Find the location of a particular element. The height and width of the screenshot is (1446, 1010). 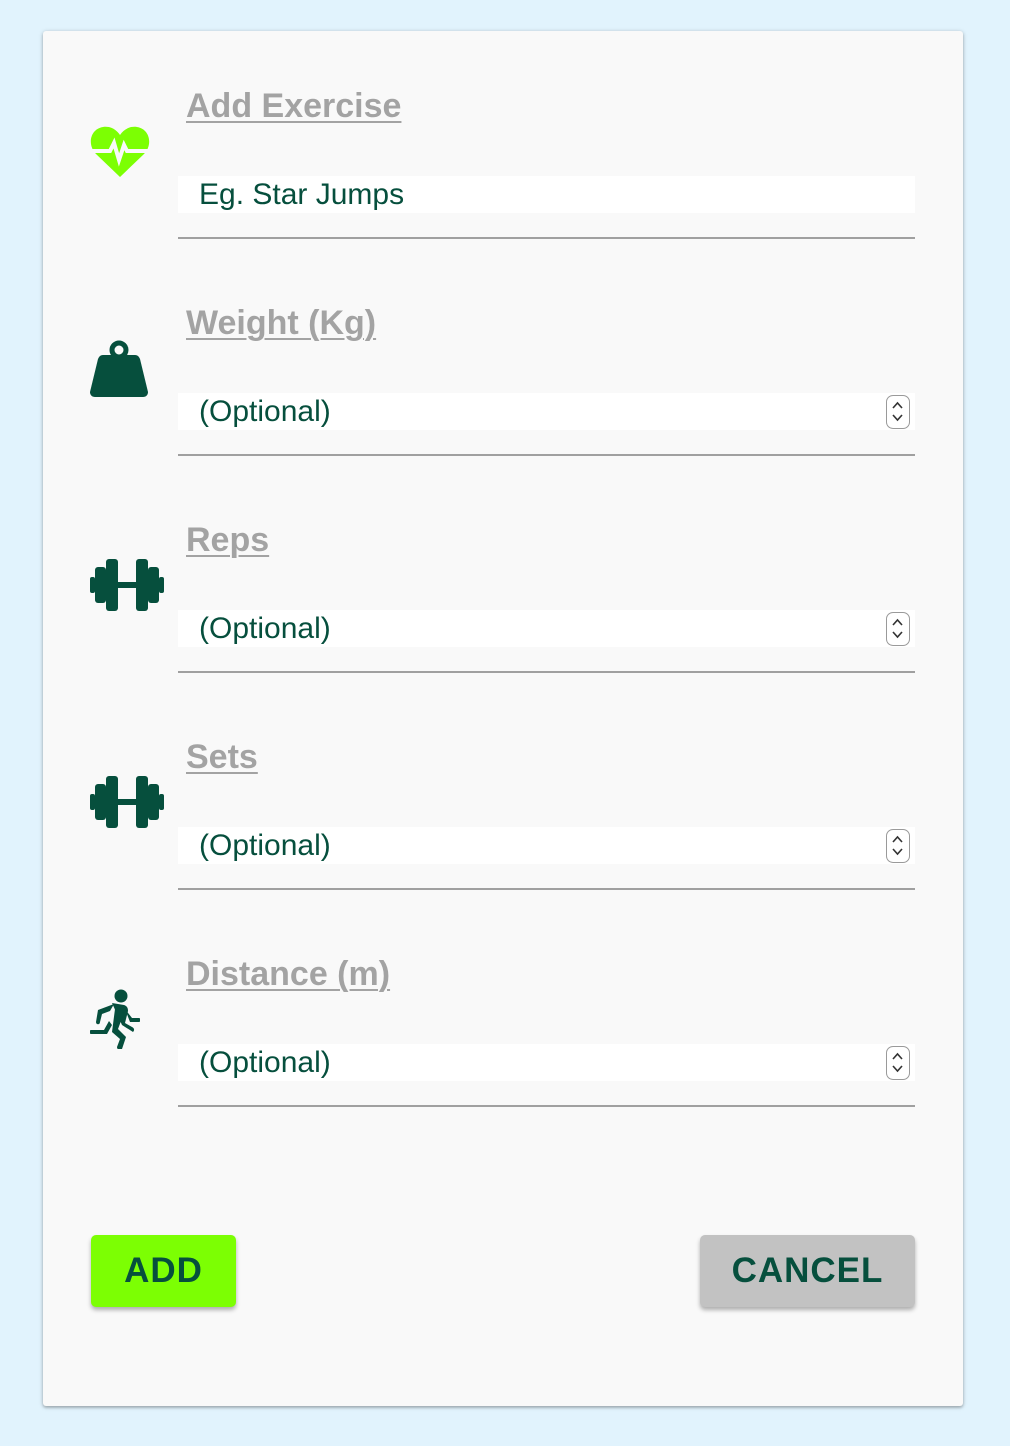

weight-stepper is located at coordinates (898, 412).